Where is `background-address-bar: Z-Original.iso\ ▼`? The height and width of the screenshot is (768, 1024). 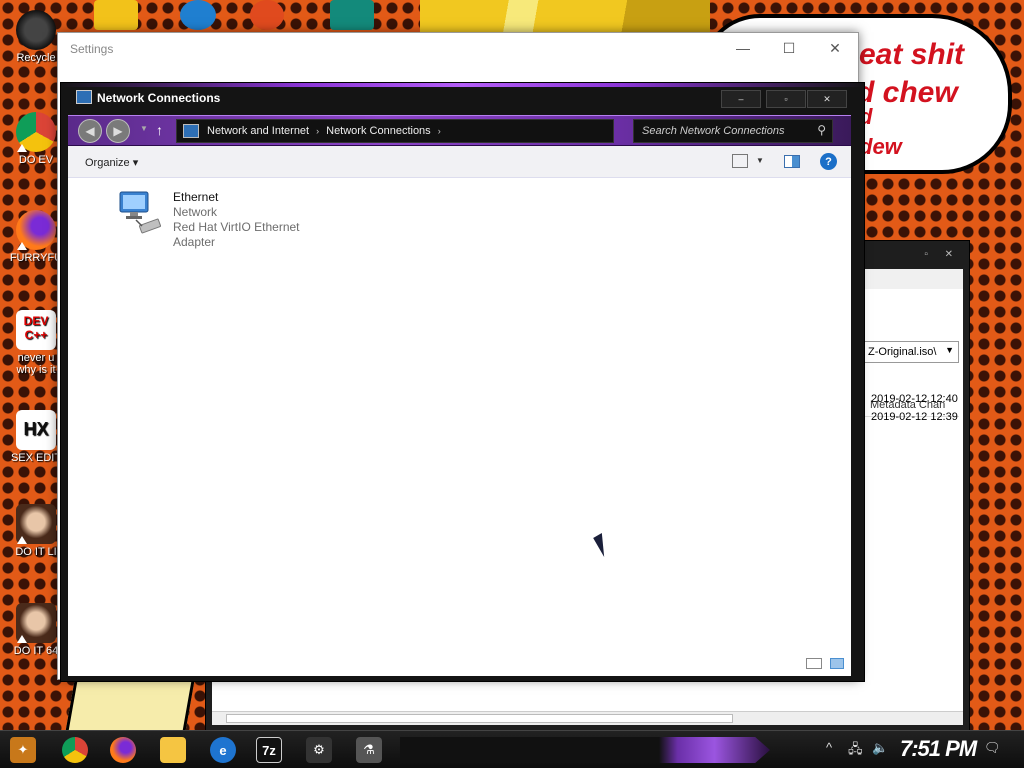
background-address-bar: Z-Original.iso\ ▼ is located at coordinates (911, 352).